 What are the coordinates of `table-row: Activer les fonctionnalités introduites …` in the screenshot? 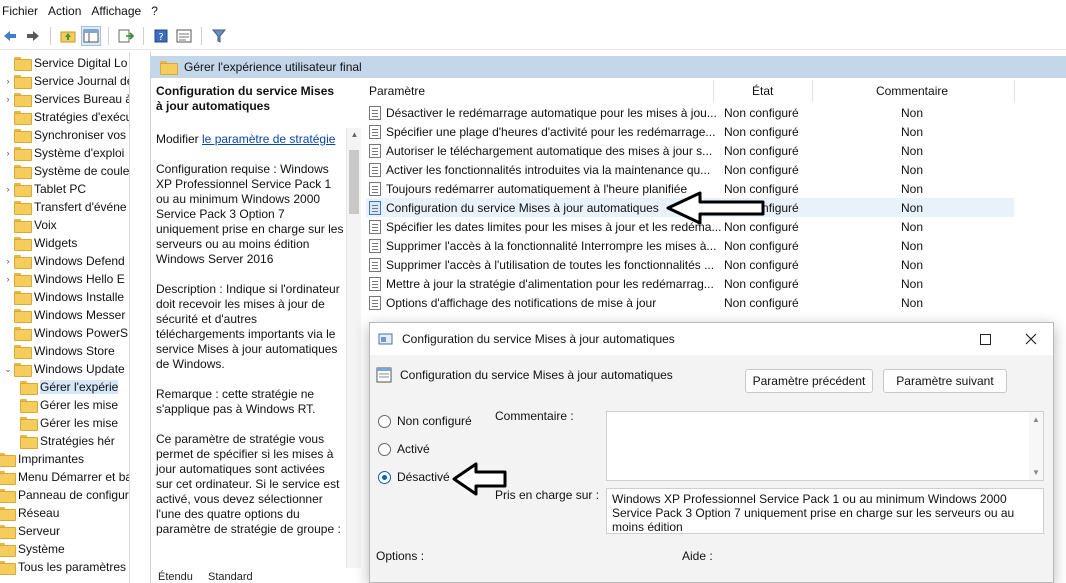 It's located at (690, 169).